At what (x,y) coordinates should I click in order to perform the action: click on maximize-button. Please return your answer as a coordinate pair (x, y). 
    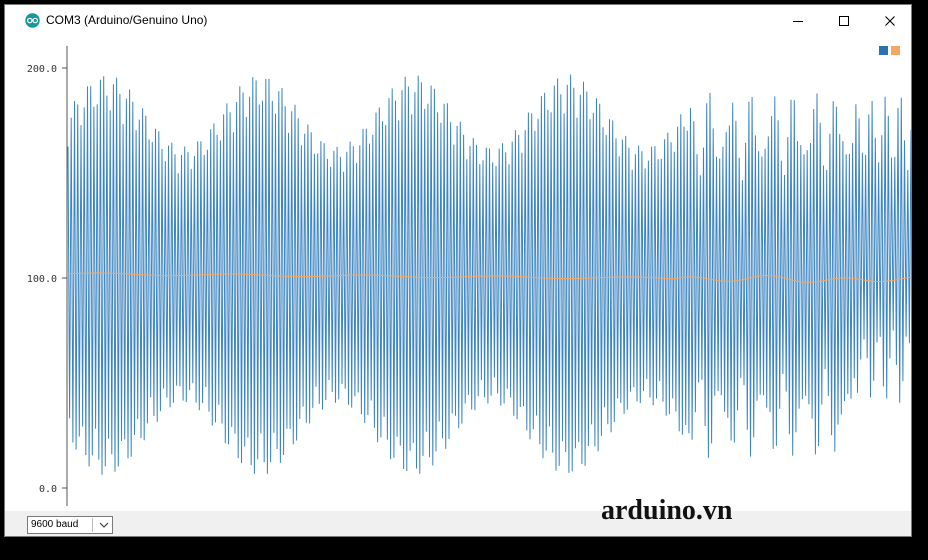
    Looking at the image, I should click on (844, 20).